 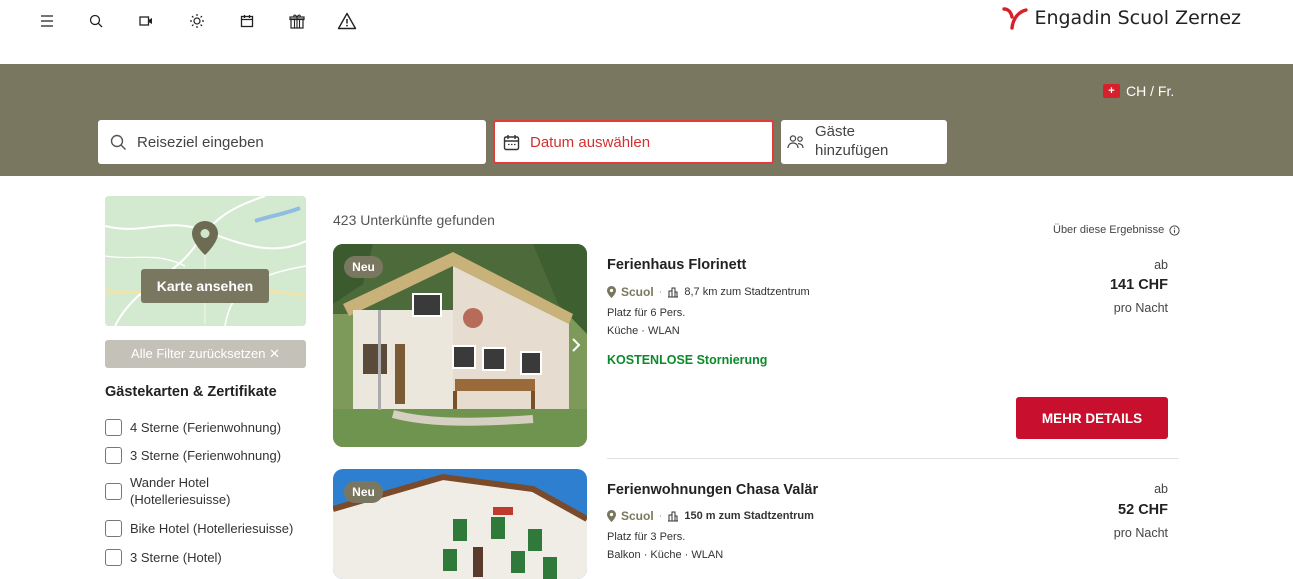 I want to click on filter-label: Wander Hotel (Hotelleriesuisse), so click(x=180, y=492).